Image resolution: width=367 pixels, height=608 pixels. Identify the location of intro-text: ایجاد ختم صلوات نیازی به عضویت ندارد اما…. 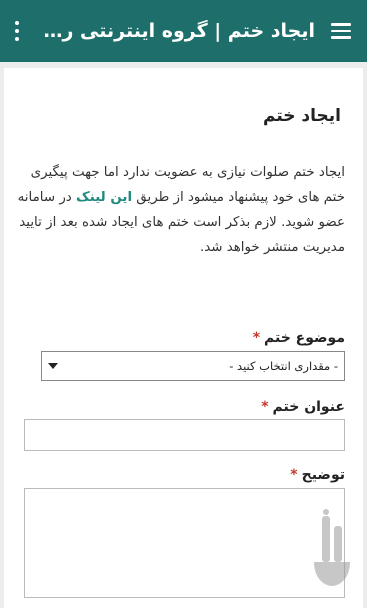
(180, 210).